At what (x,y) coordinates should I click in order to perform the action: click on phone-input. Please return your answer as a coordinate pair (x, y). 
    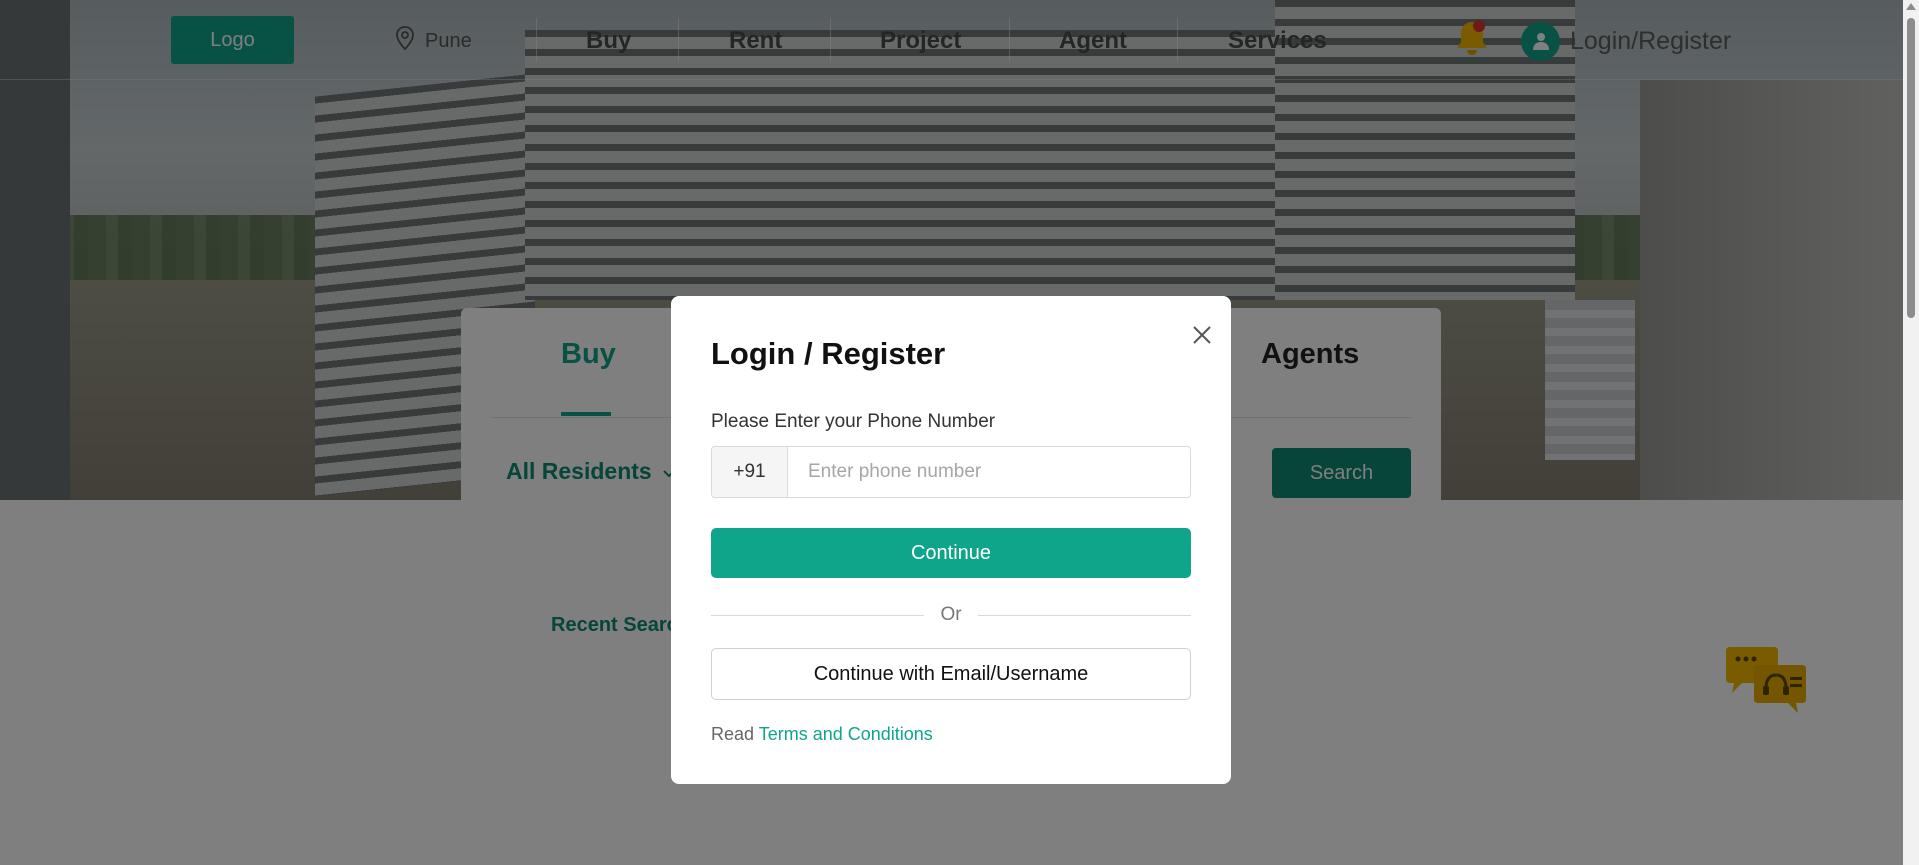
    Looking at the image, I should click on (989, 472).